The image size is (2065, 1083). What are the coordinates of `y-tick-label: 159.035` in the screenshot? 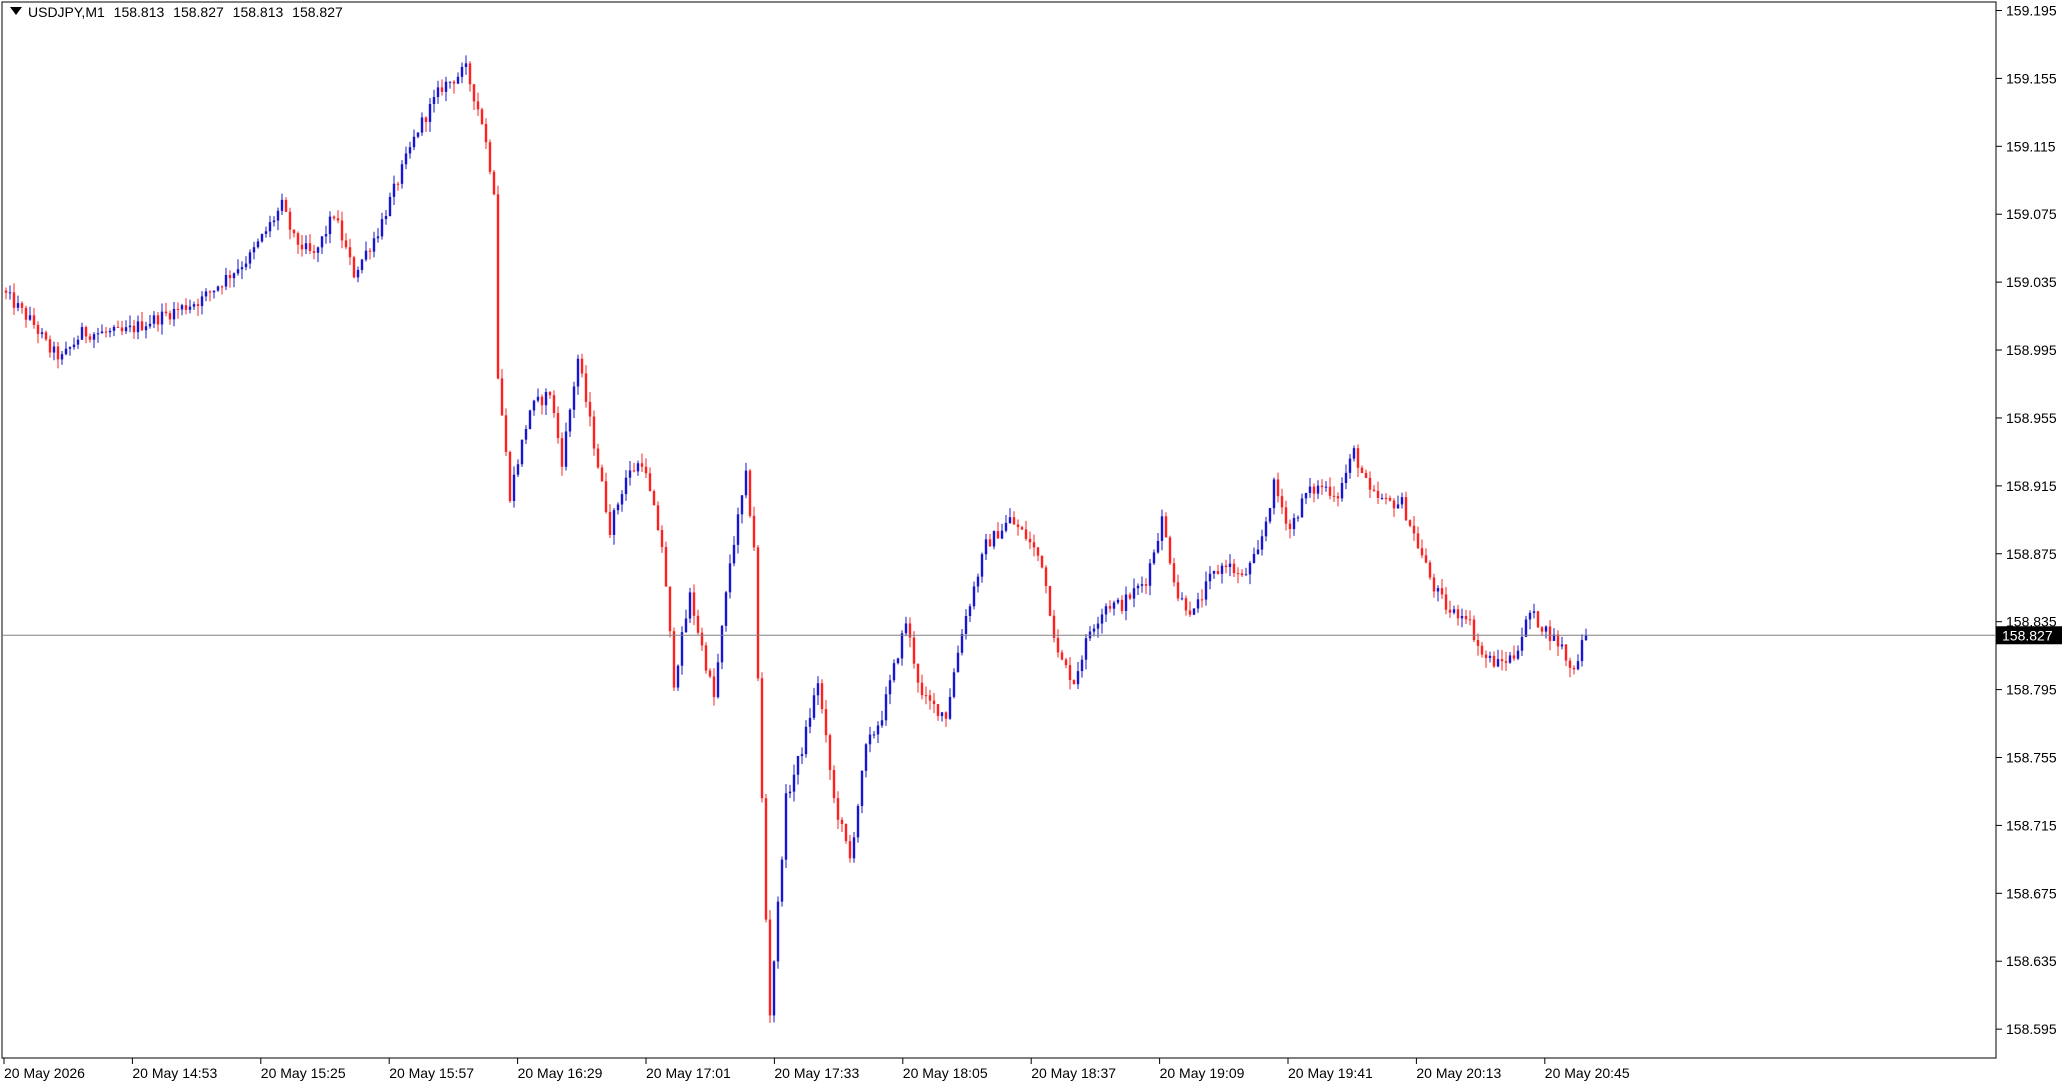 It's located at (2031, 282).